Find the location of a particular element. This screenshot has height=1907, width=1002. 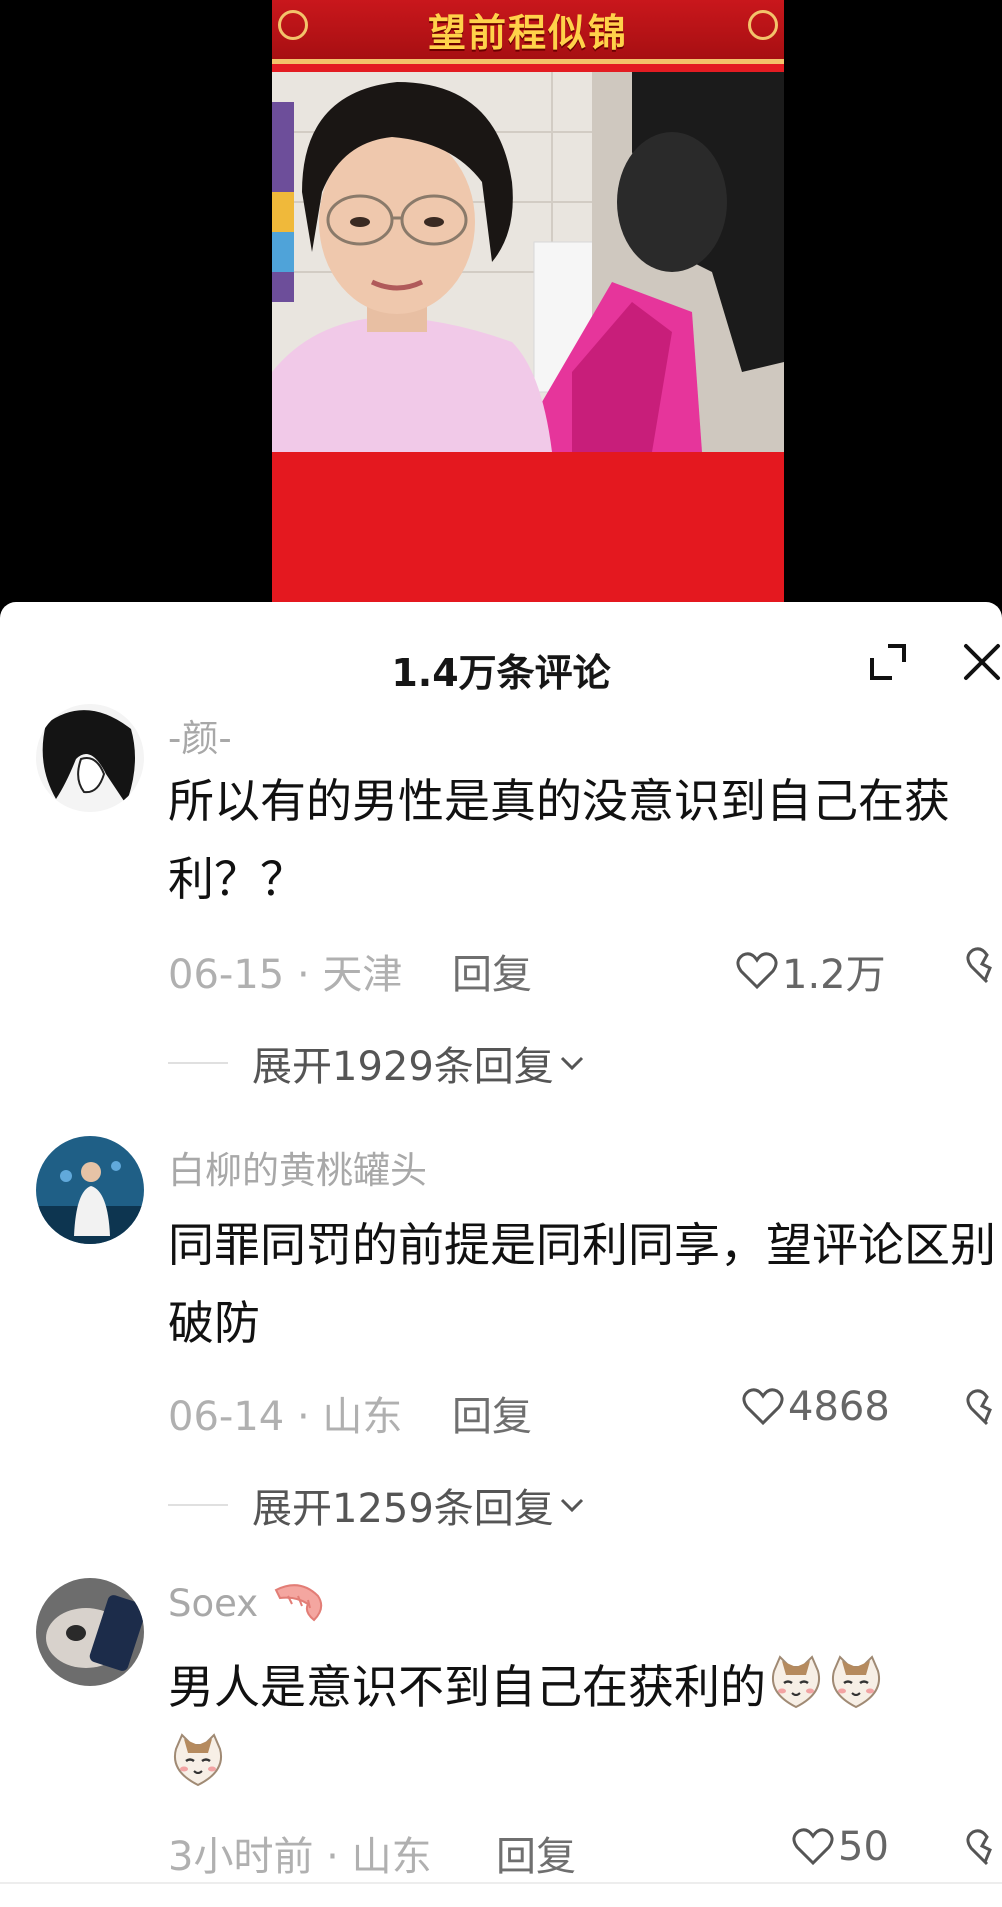

expand-replies-label: 展开1259条回复 is located at coordinates (403, 1509).